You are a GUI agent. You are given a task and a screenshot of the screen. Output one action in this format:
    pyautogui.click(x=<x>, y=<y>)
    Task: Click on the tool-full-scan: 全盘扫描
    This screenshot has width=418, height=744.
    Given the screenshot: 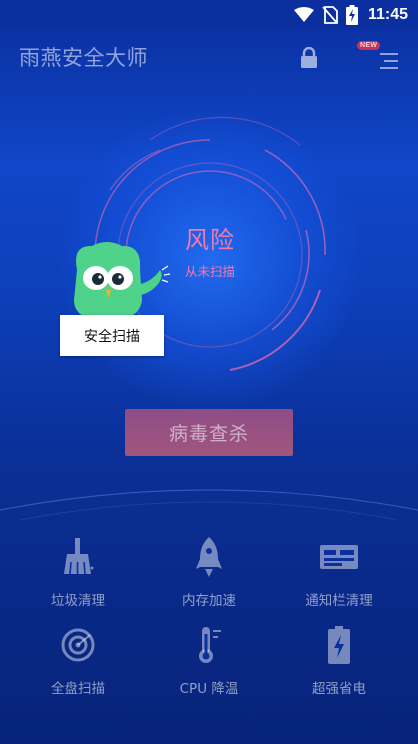 What is the action you would take?
    pyautogui.click(x=78, y=665)
    